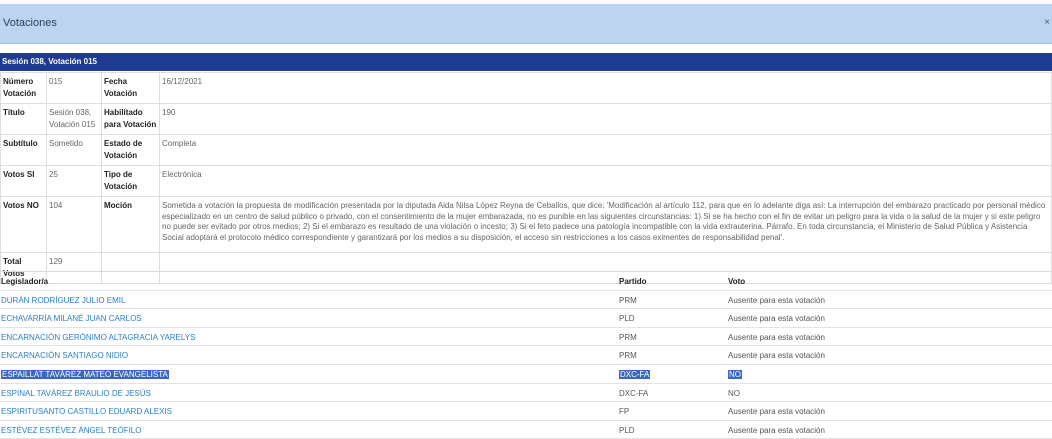 This screenshot has width=1052, height=439. What do you see at coordinates (526, 281) in the screenshot?
I see `legislators-header: Legislador/a Partido Voto` at bounding box center [526, 281].